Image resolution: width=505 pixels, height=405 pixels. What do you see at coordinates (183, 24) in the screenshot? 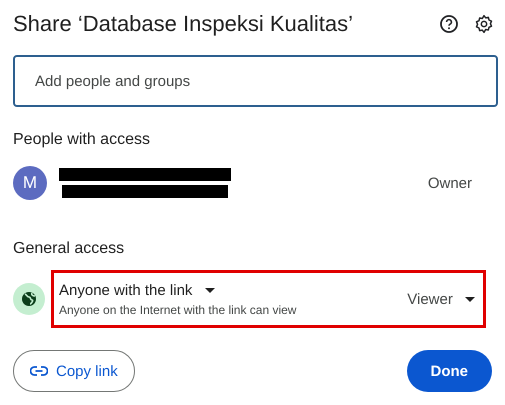
I see `dialog-title: Share ‘Database Inspeksi Kualitas’` at bounding box center [183, 24].